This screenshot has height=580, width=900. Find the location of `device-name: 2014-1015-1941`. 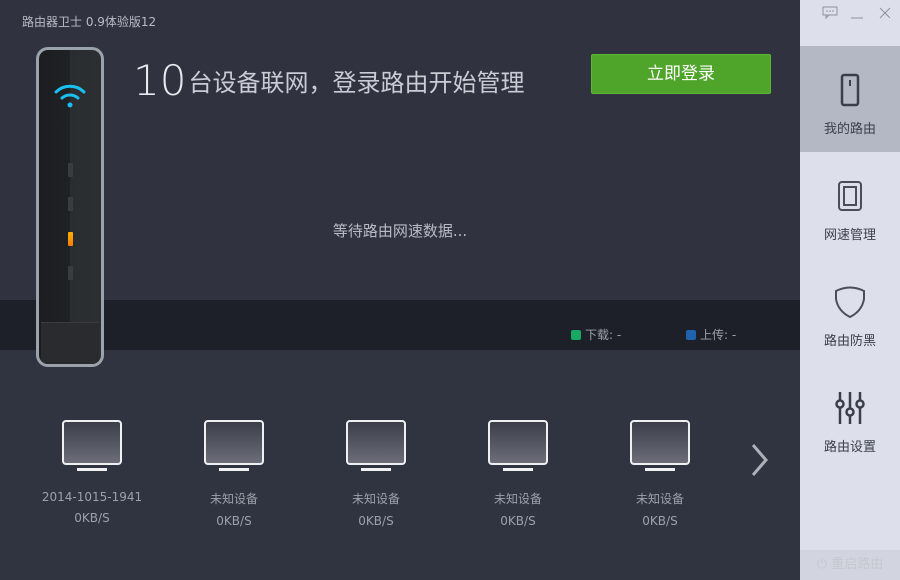

device-name: 2014-1015-1941 is located at coordinates (92, 497).